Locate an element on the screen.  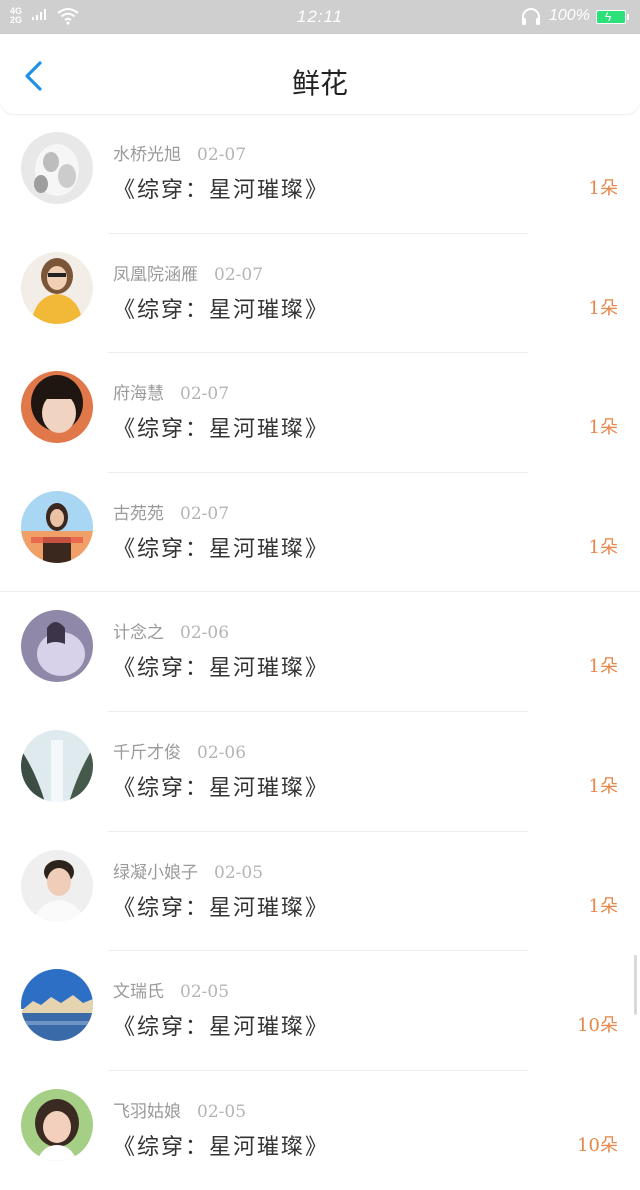
list-item: 计念之 02-06 《综穿：星河璀璨》 1朵 is located at coordinates (320, 652).